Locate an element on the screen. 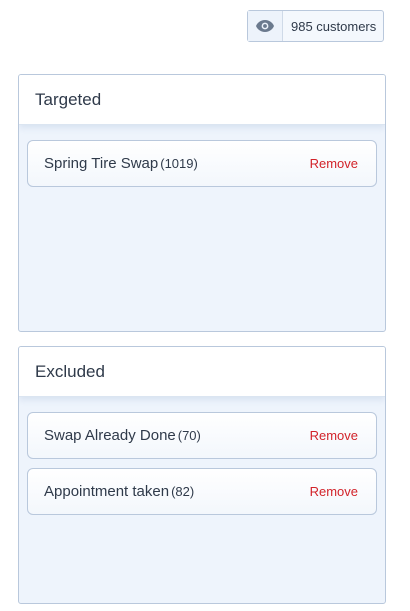 The width and height of the screenshot is (410, 611). segment-name: Spring Tire Swap is located at coordinates (101, 163).